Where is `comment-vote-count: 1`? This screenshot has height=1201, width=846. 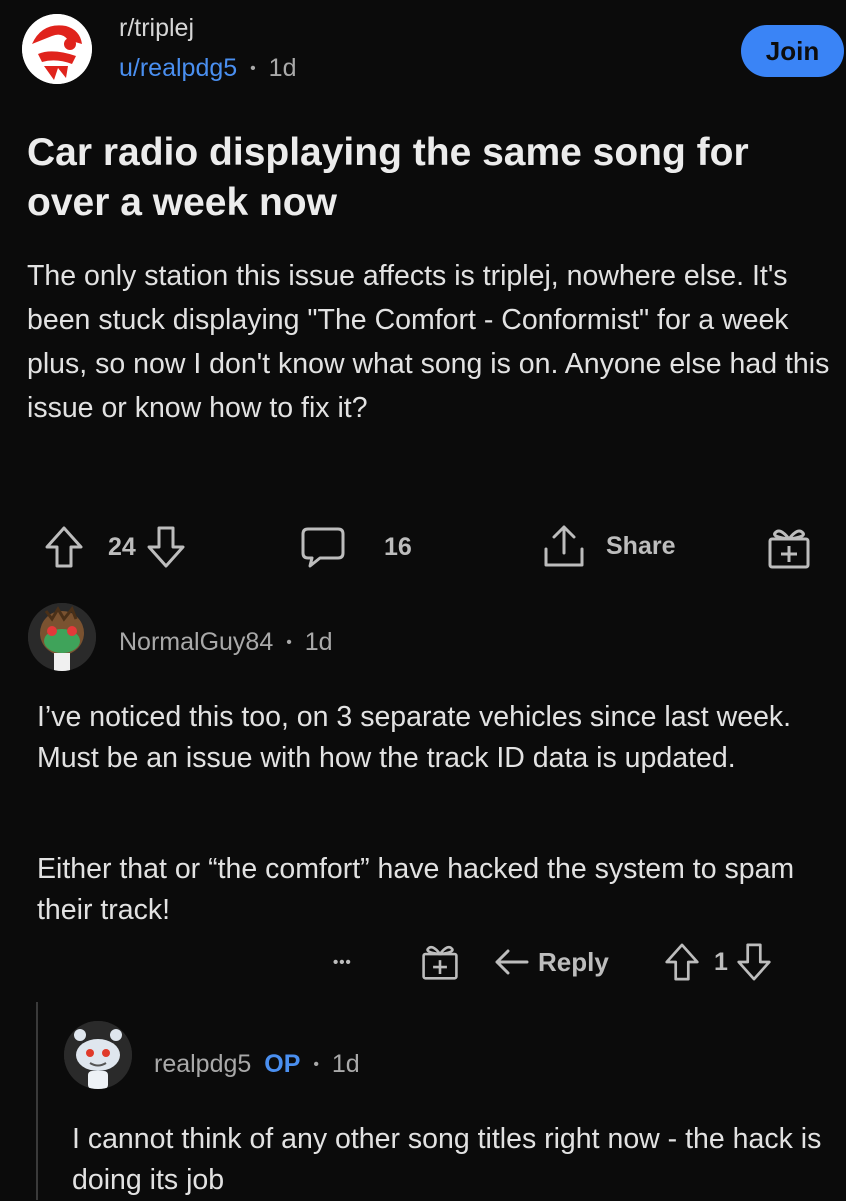
comment-vote-count: 1 is located at coordinates (721, 961).